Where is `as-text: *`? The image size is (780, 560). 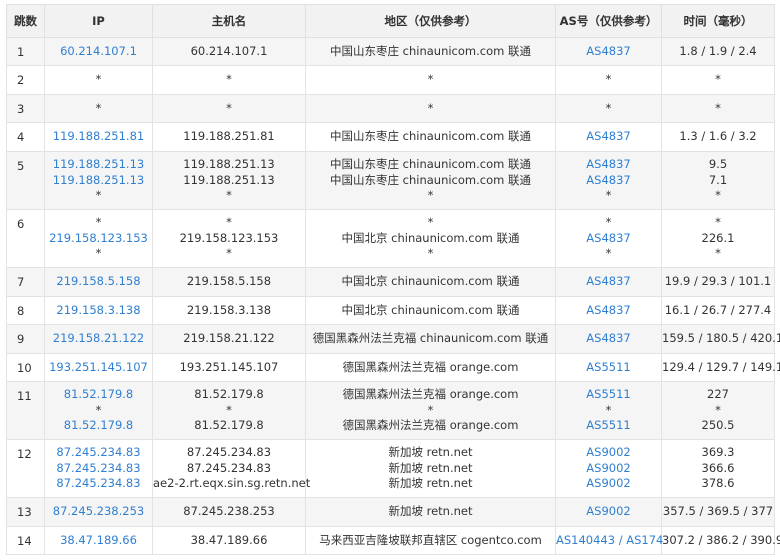 as-text: * is located at coordinates (608, 253).